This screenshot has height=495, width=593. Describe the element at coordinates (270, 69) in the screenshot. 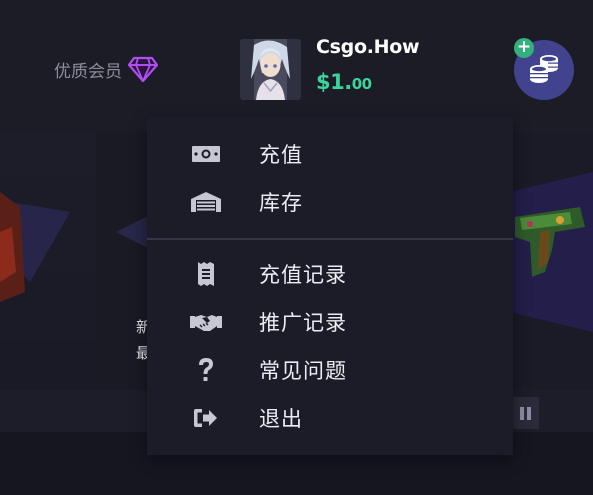

I see `user-avatar` at that location.